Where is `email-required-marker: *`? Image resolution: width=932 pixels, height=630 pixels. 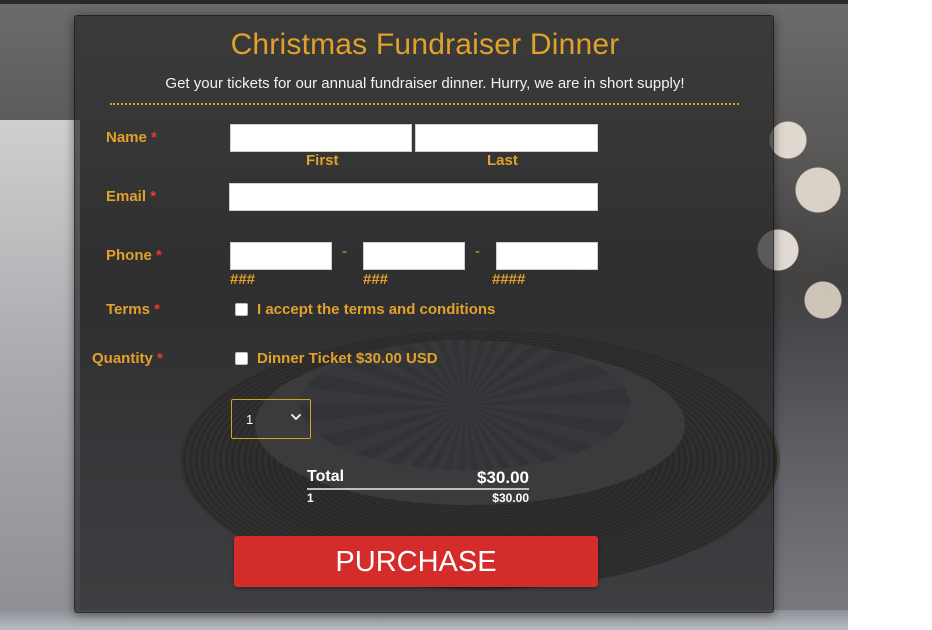 email-required-marker: * is located at coordinates (153, 196).